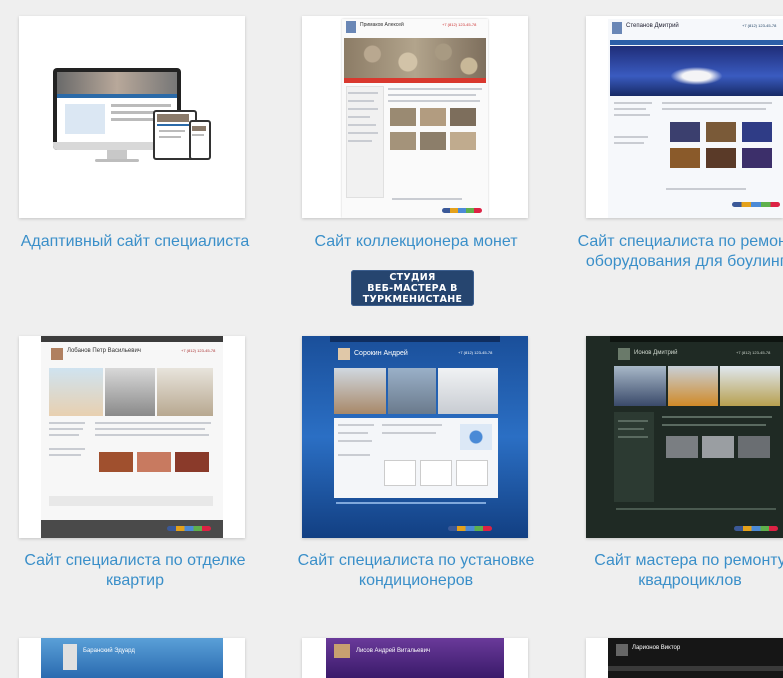  What do you see at coordinates (415, 117) in the screenshot?
I see `coins-site-icon: Примаков Алексей +7 (812) 123-45-78` at bounding box center [415, 117].